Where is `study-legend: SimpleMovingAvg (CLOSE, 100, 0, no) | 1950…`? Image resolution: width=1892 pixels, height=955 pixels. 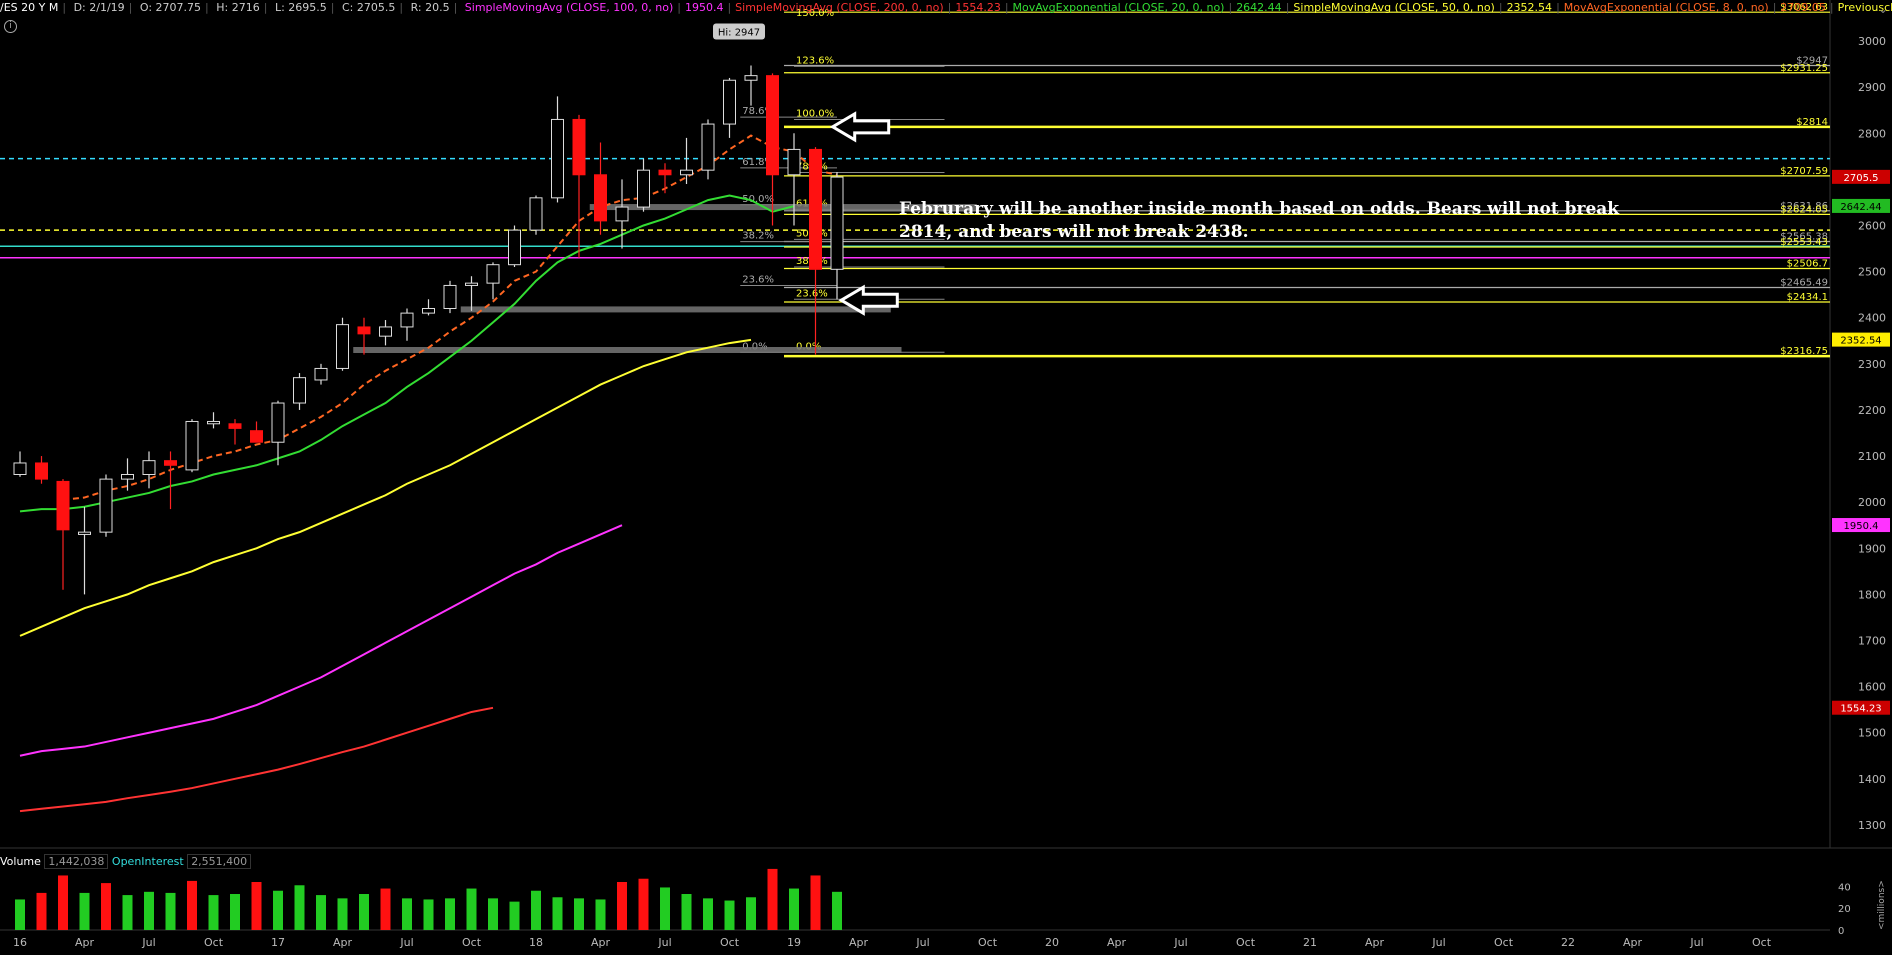 study-legend: SimpleMovingAvg (CLOSE, 100, 0, no) | 1950… is located at coordinates (1178, 7).